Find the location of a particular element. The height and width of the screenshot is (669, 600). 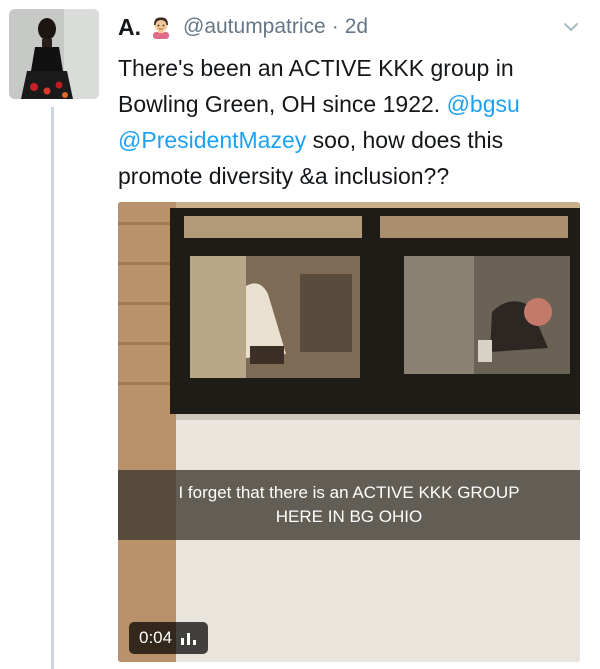

tweet-text-line: Bowling Green, OH since 1922. @bgsu is located at coordinates (353, 104).